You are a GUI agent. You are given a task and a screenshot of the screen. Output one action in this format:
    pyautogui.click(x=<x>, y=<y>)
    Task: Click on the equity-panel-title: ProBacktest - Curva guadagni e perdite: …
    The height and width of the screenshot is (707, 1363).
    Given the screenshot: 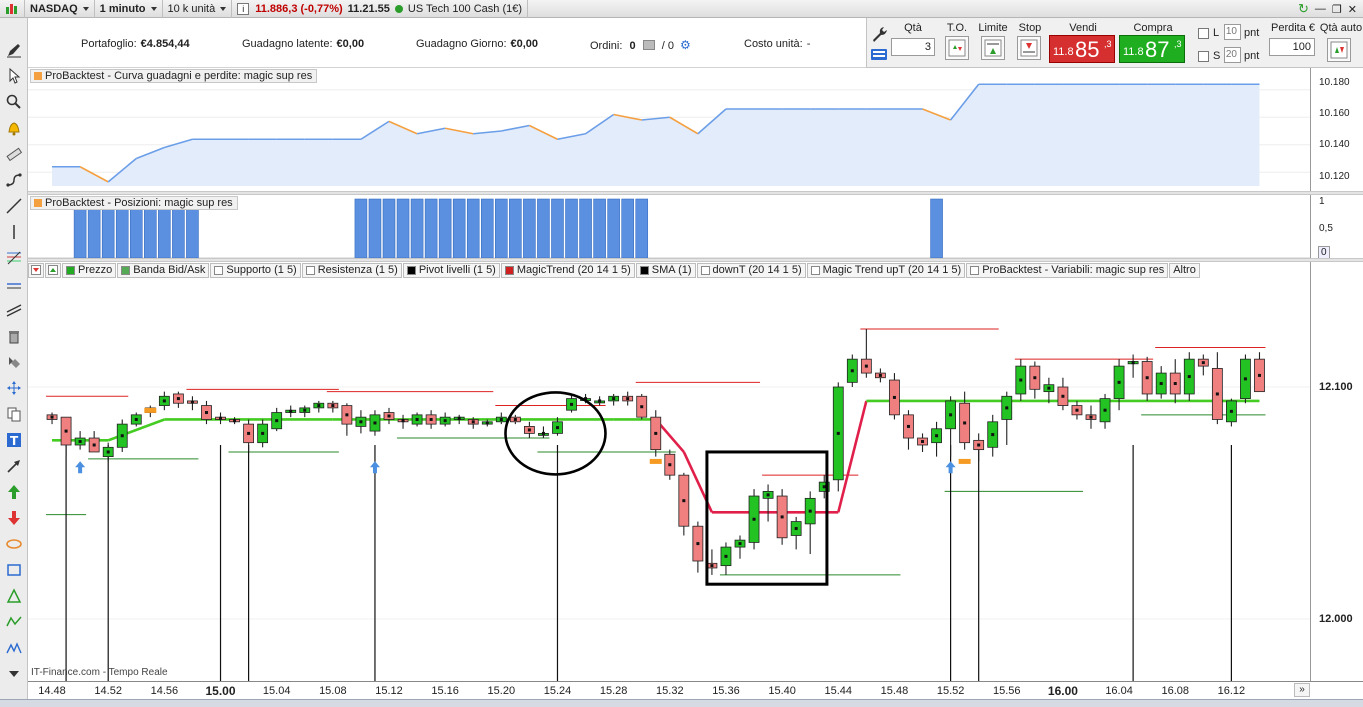 What is the action you would take?
    pyautogui.click(x=174, y=76)
    